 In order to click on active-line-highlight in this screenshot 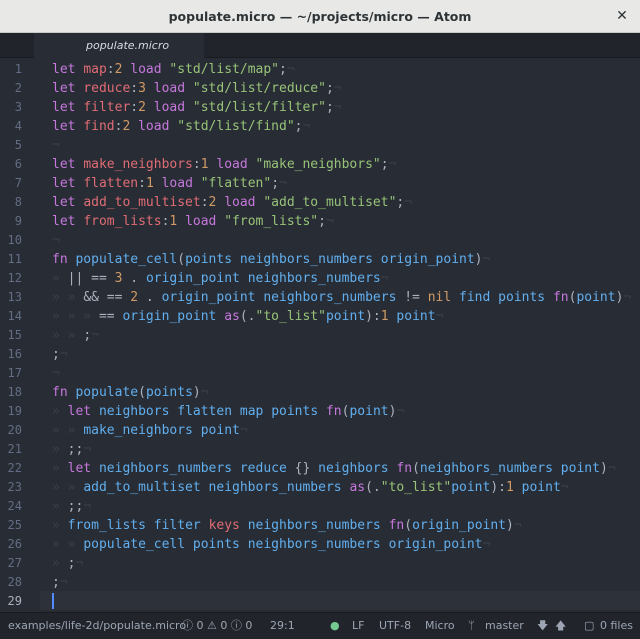, I will do `click(340, 600)`.